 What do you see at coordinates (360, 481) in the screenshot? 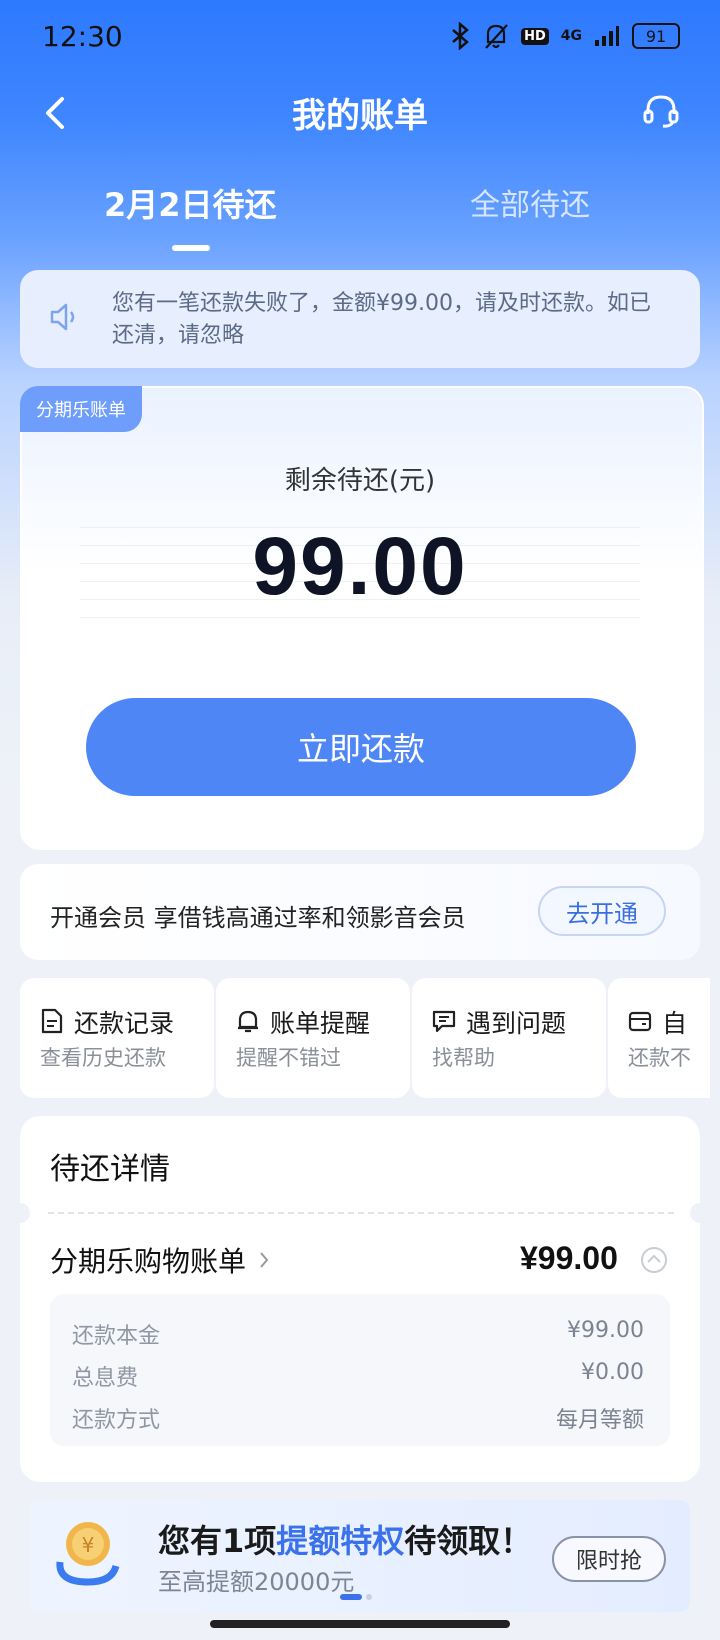
I see `remaining-label: 剩余待还(元)` at bounding box center [360, 481].